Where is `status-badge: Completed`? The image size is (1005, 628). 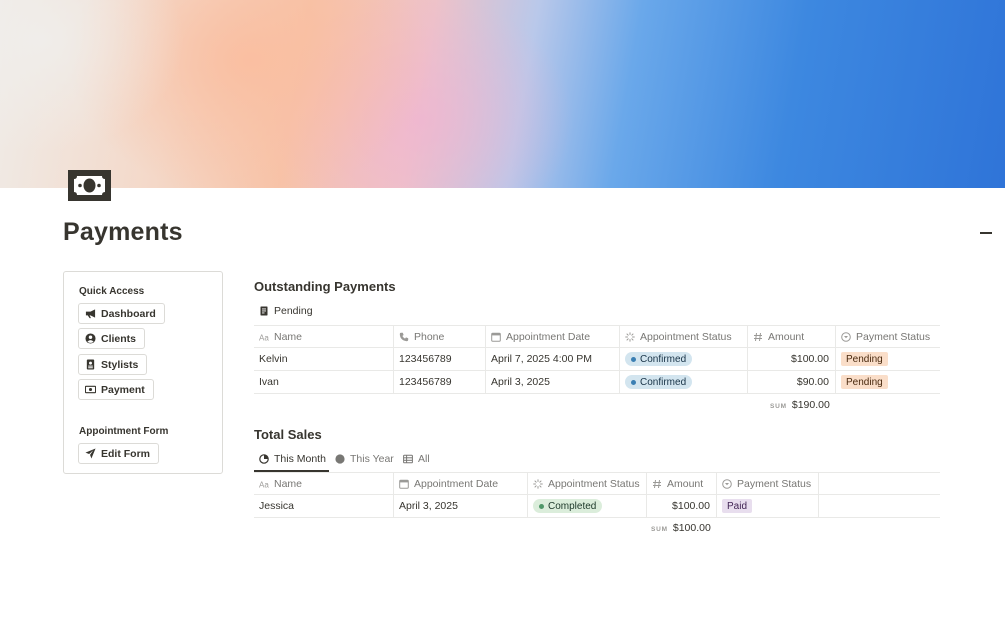
status-badge: Completed is located at coordinates (568, 506).